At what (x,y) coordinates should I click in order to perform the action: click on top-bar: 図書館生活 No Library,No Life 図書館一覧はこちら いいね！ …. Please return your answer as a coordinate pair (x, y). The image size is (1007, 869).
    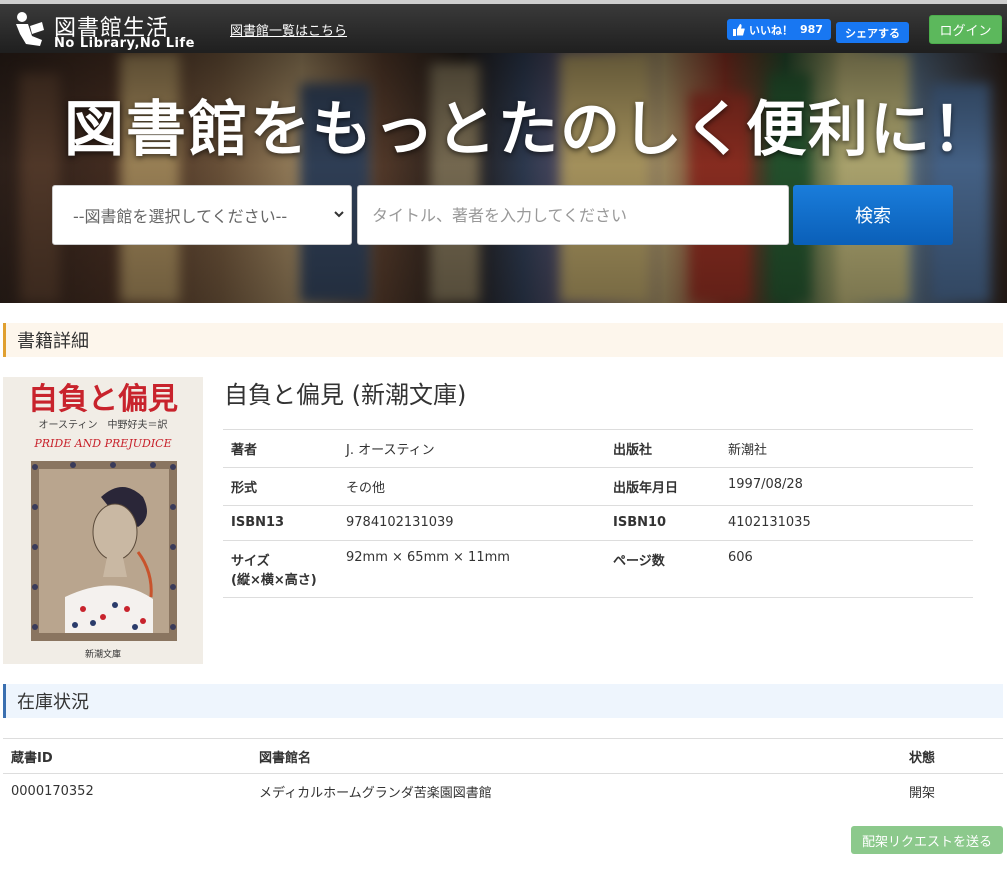
    Looking at the image, I should click on (503, 26).